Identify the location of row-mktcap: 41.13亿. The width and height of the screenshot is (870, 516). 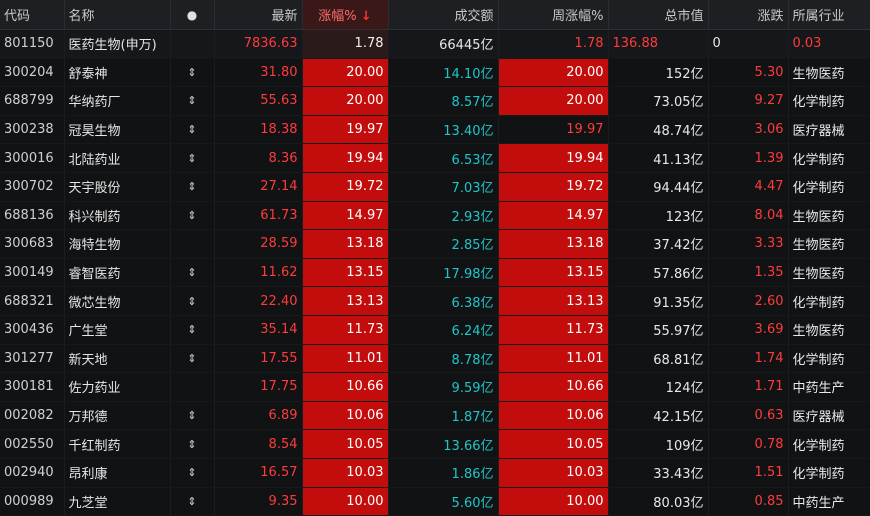
(658, 158).